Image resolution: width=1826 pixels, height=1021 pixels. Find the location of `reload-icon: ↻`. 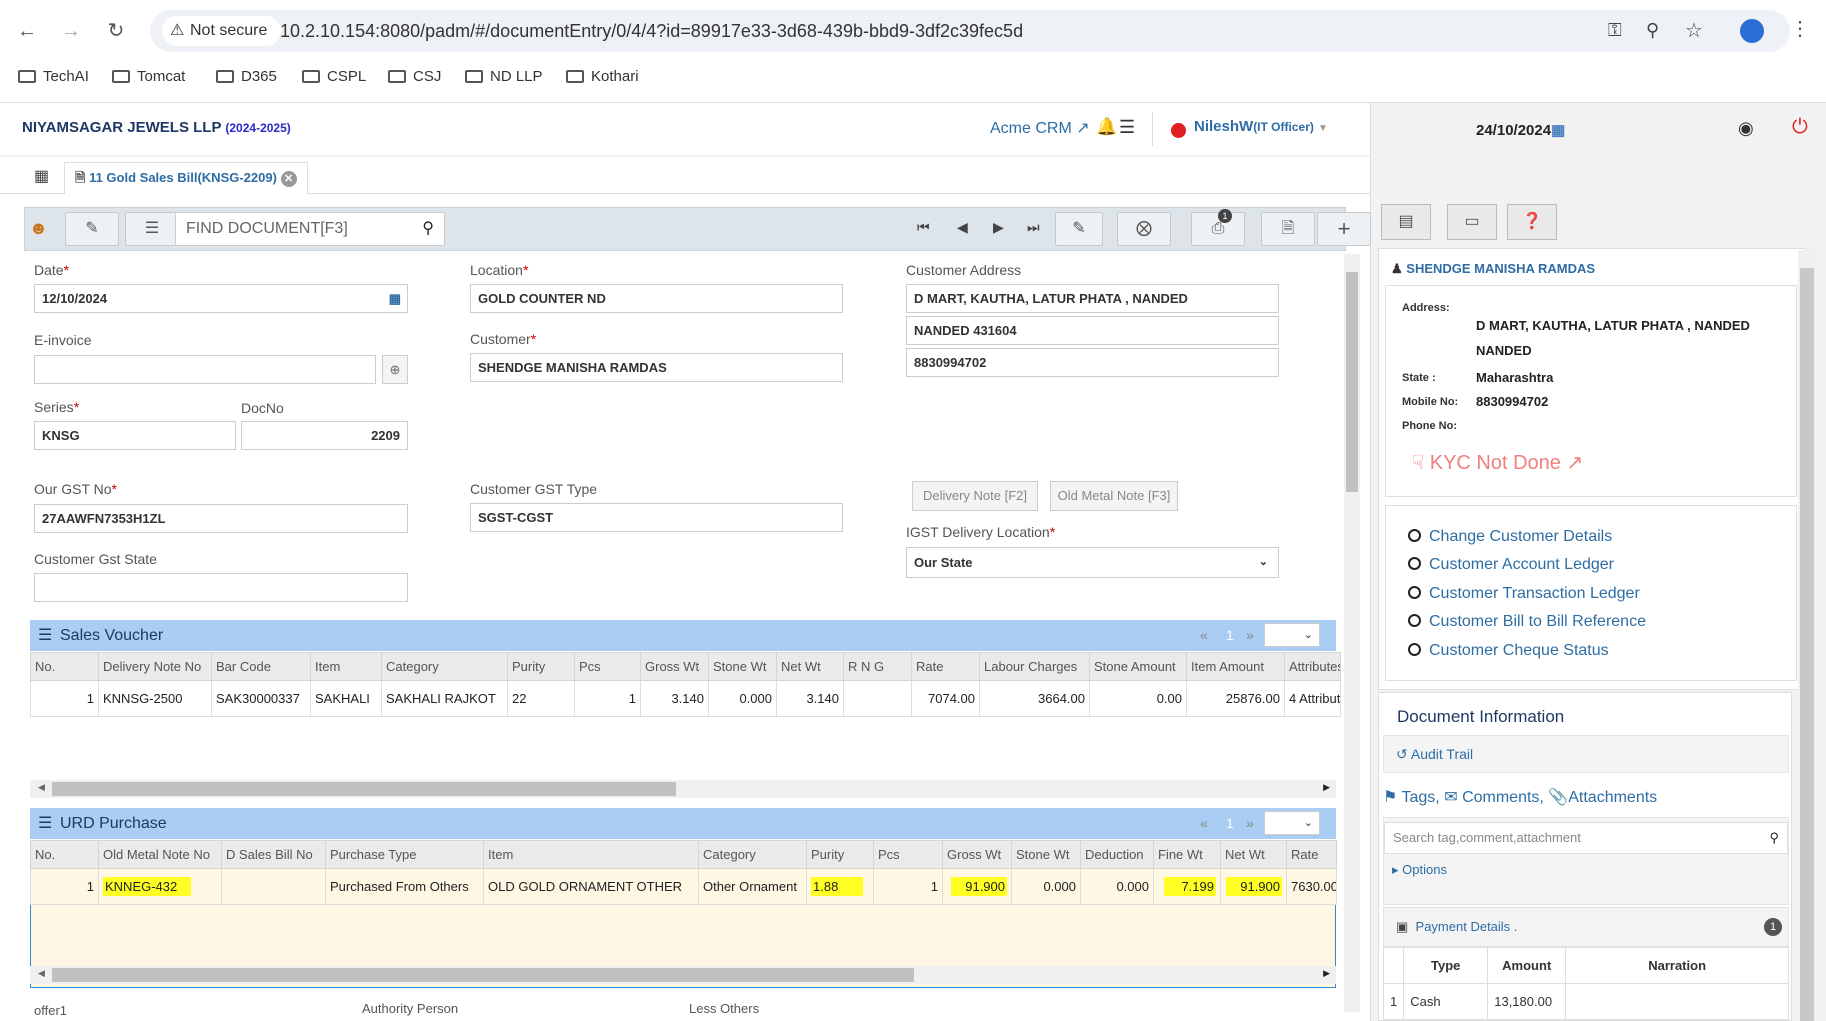

reload-icon: ↻ is located at coordinates (116, 31).